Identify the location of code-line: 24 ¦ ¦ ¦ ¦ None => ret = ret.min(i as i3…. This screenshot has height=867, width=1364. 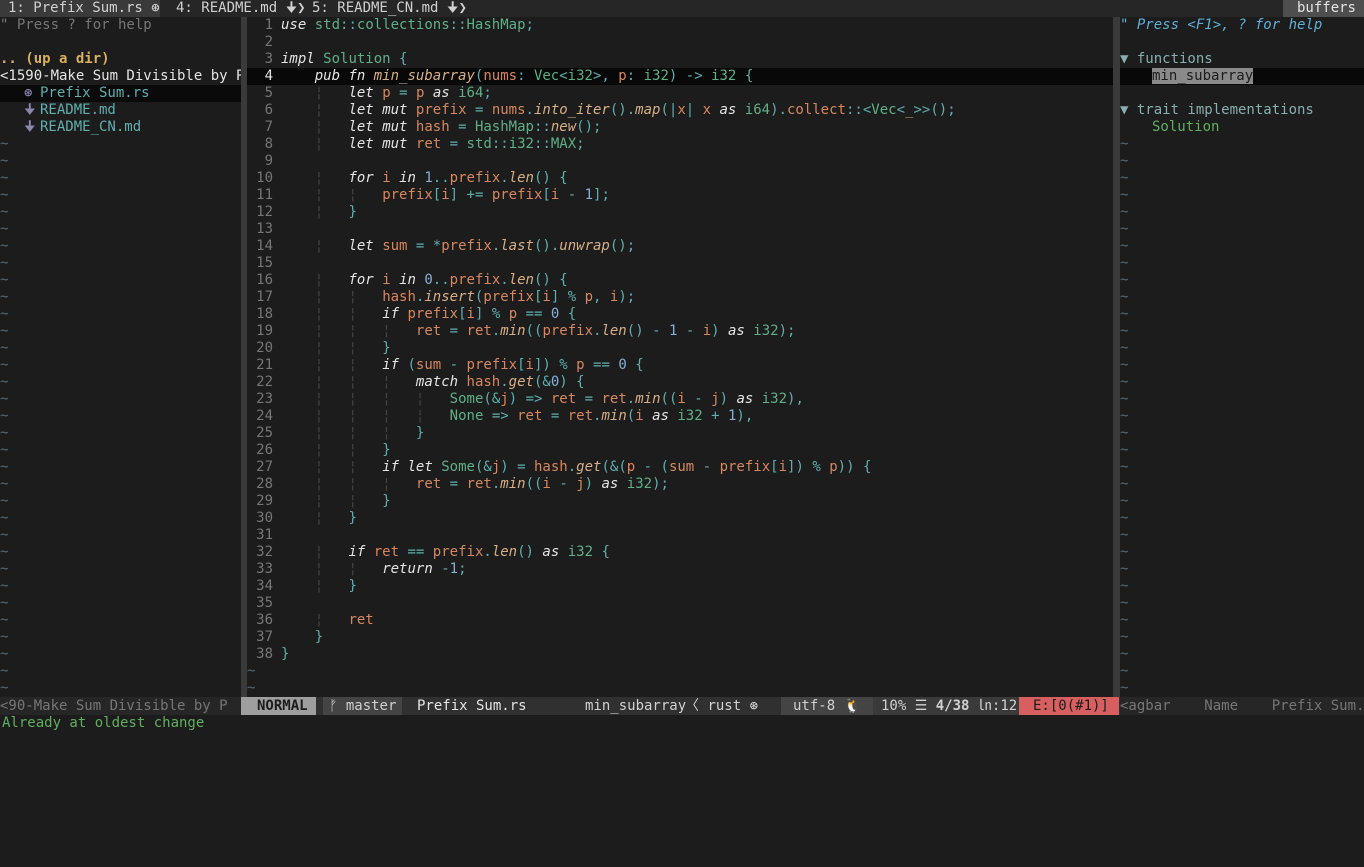
(680, 416).